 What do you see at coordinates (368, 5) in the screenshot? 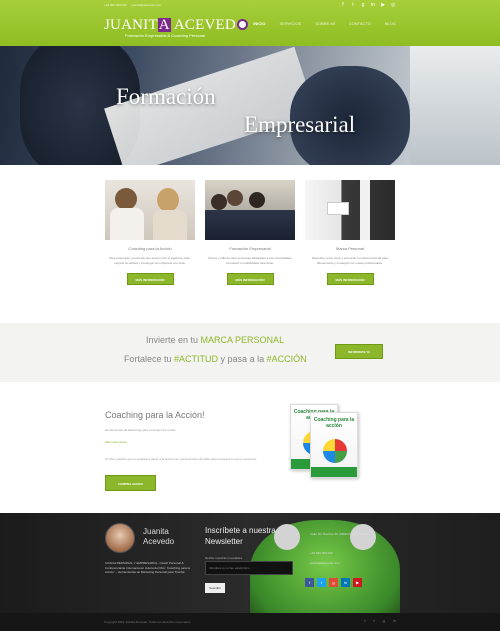
I see `header-social: f t g in ▶ ◎` at bounding box center [368, 5].